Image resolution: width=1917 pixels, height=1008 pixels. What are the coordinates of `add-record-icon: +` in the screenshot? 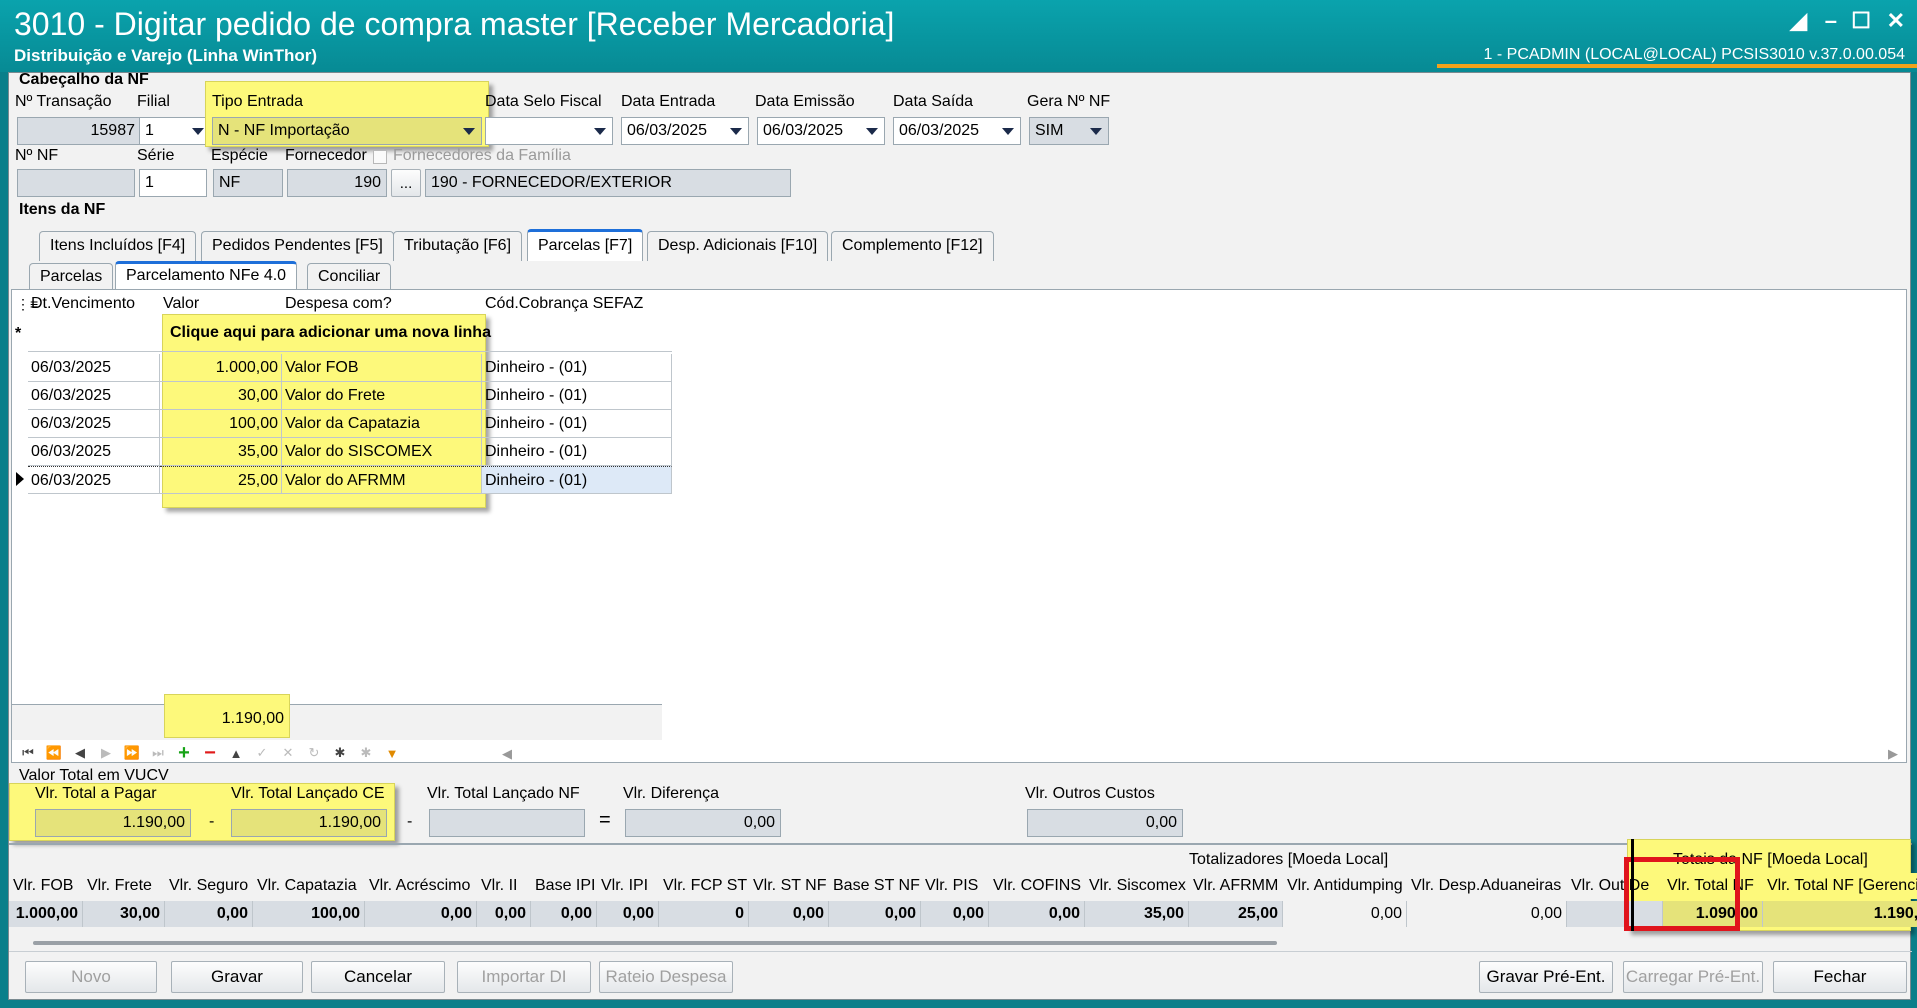 It's located at (184, 753).